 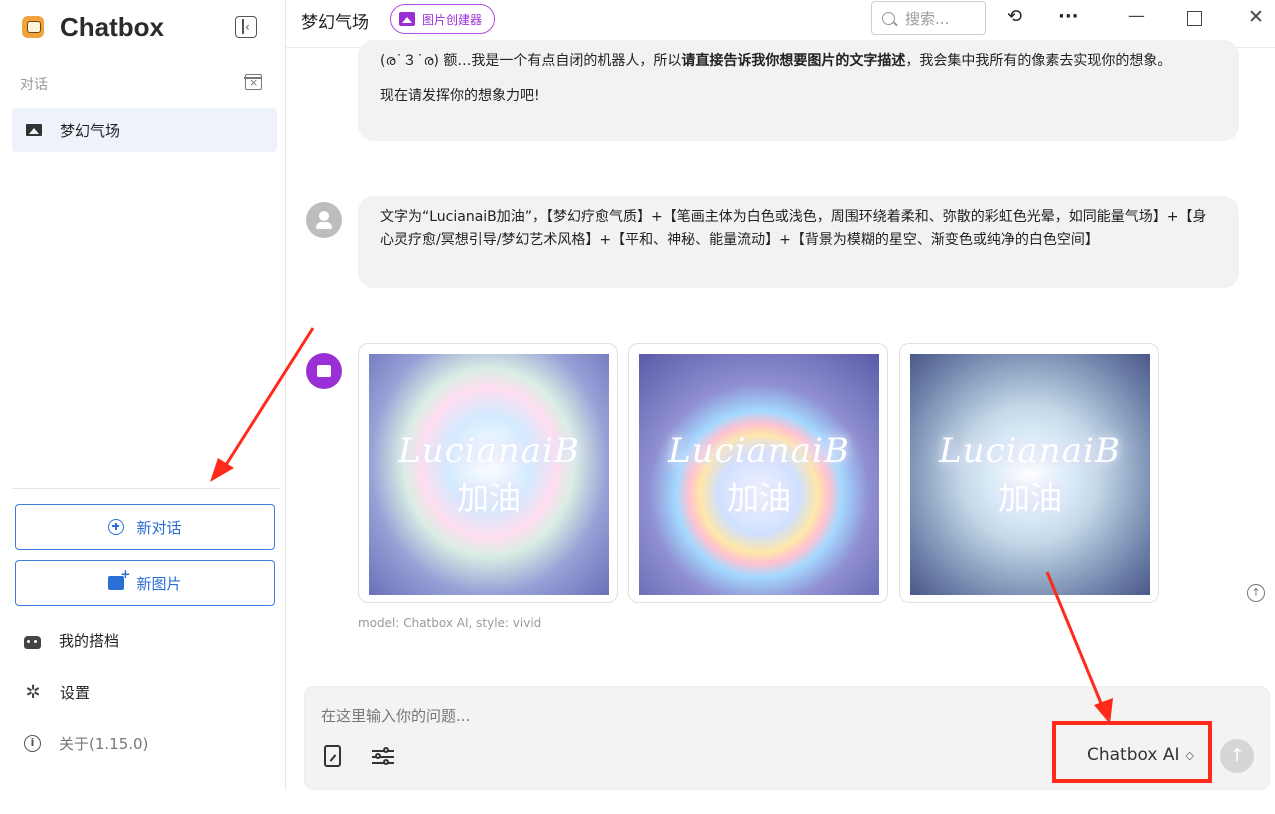 What do you see at coordinates (33, 27) in the screenshot?
I see `chatbox-logo-icon` at bounding box center [33, 27].